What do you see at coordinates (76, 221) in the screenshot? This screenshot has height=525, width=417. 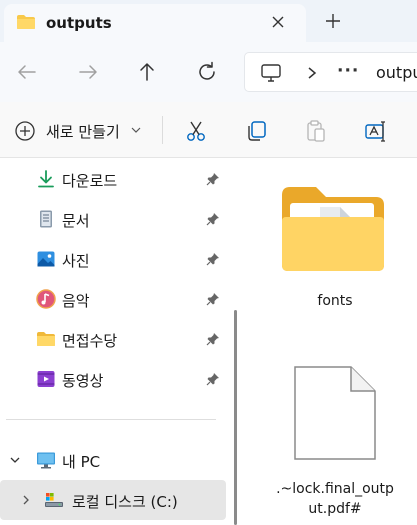 I see `sidebar-item-label: 문서` at bounding box center [76, 221].